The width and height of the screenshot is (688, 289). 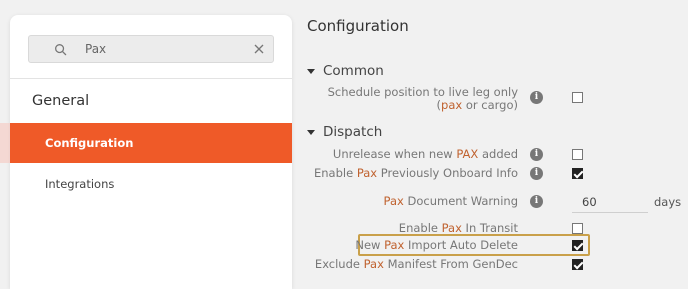 What do you see at coordinates (95, 49) in the screenshot?
I see `search-input: Pax` at bounding box center [95, 49].